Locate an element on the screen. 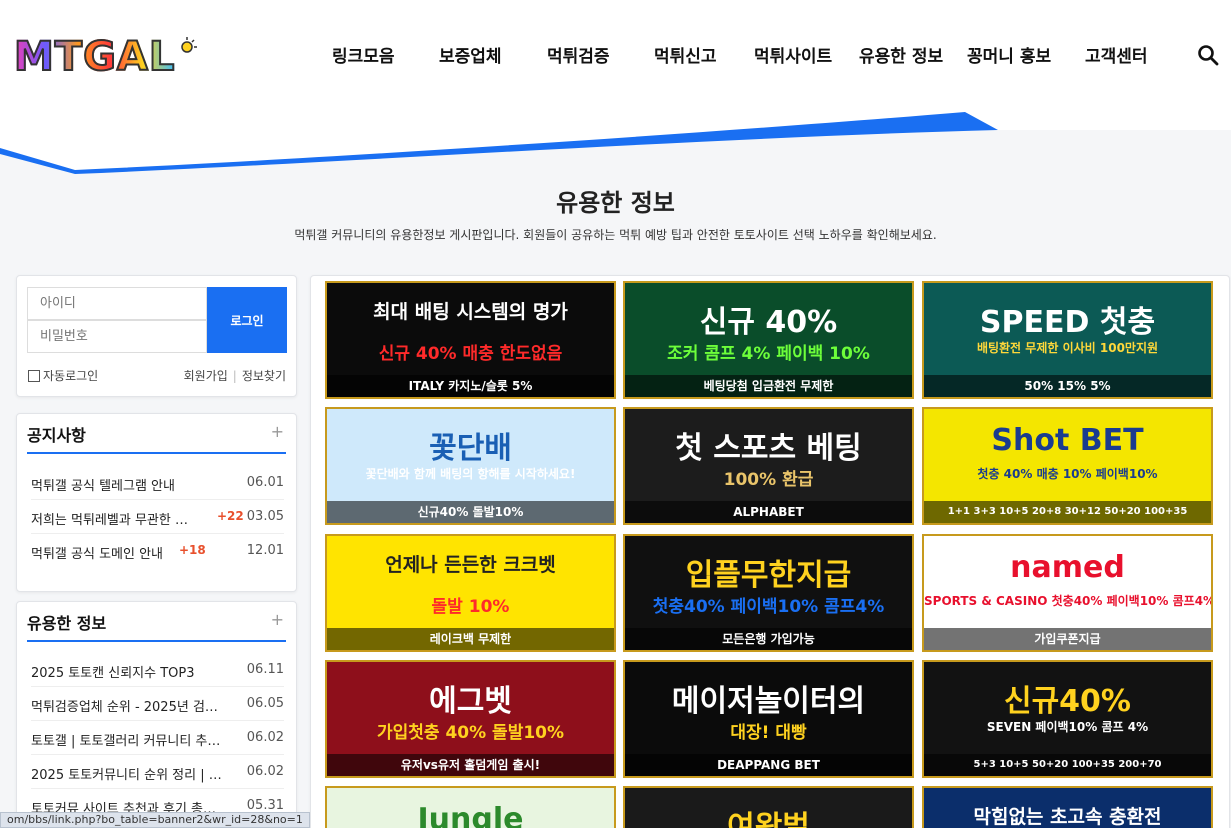 The width and height of the screenshot is (1231, 828). search-icon is located at coordinates (1208, 55).